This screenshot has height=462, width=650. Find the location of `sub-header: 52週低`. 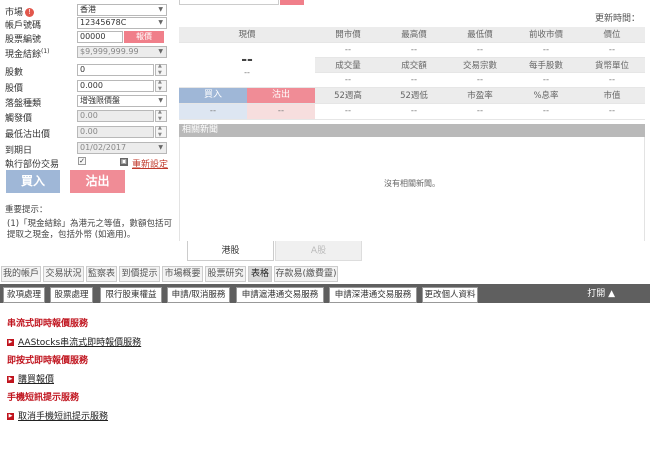

sub-header: 52週低 is located at coordinates (414, 95).